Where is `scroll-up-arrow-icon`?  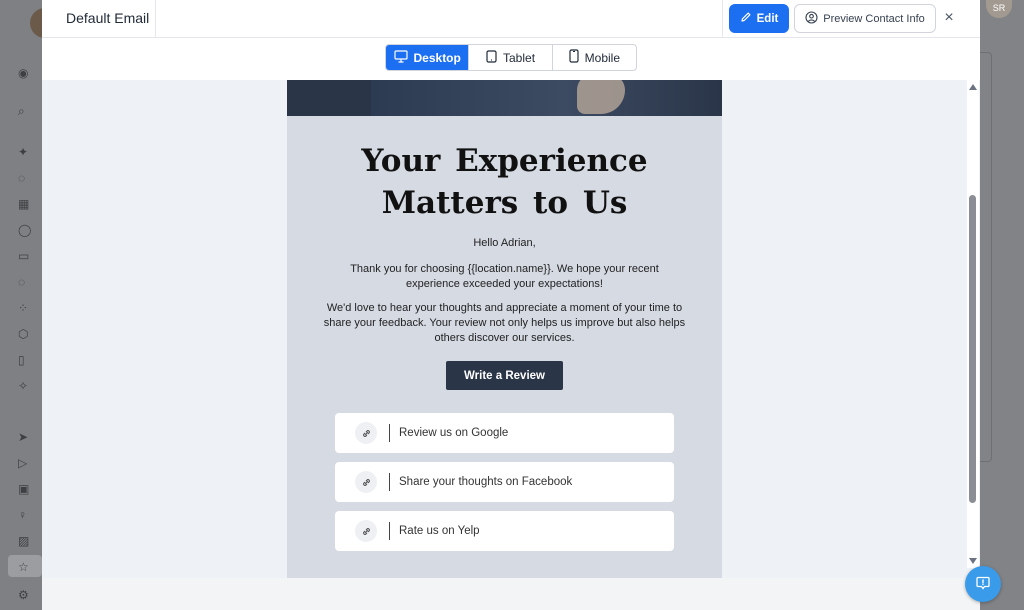
scroll-up-arrow-icon is located at coordinates (973, 87).